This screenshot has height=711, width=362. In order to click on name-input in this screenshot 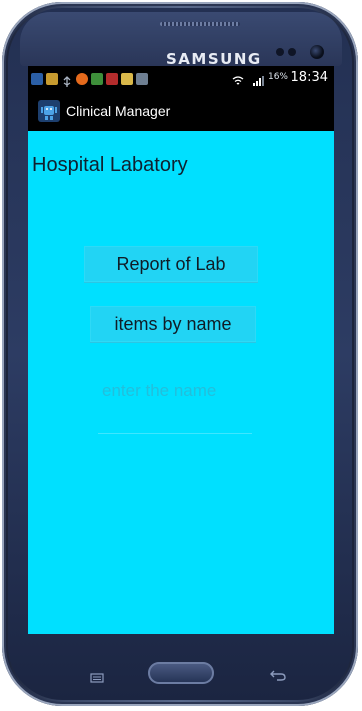, I will do `click(175, 405)`.